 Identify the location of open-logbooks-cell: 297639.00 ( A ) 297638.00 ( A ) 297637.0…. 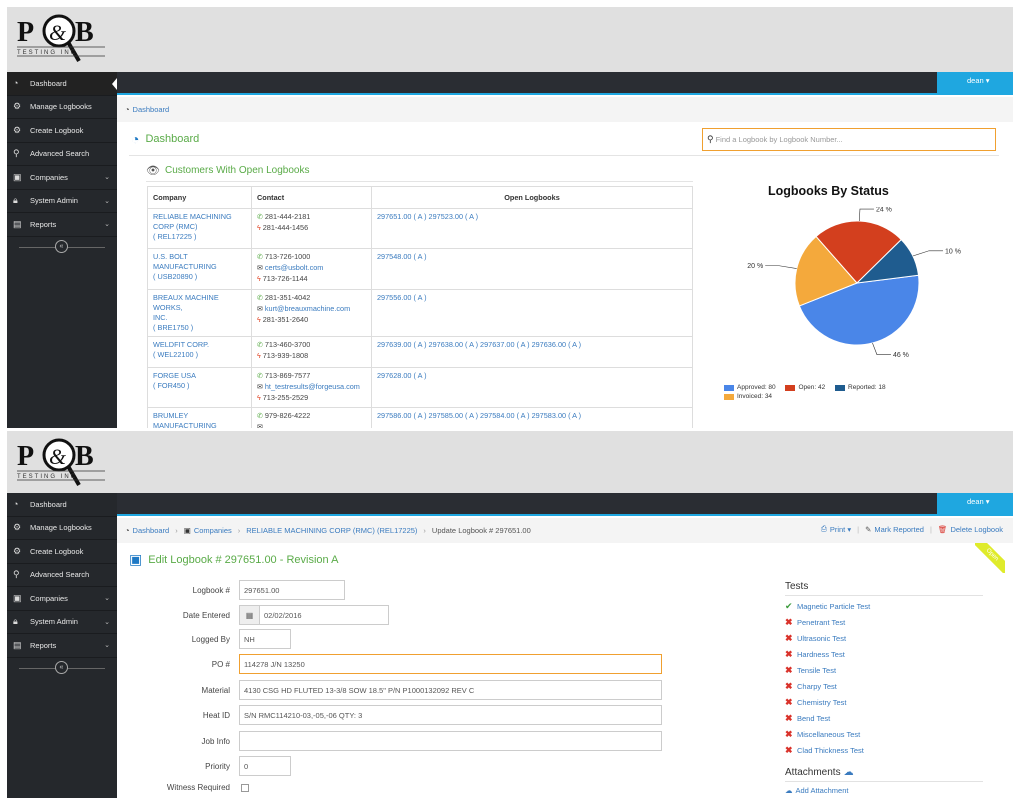
(532, 352).